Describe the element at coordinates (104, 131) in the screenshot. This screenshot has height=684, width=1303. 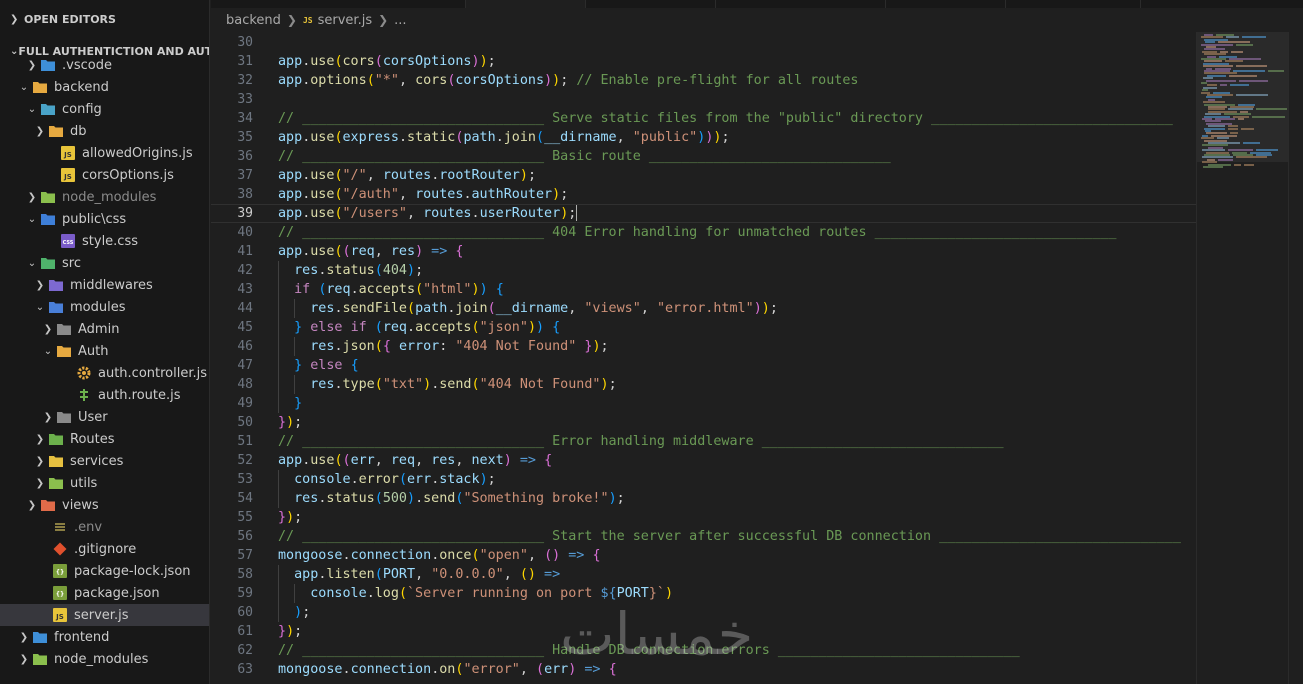
I see `tree-item-db: ❯ db` at that location.